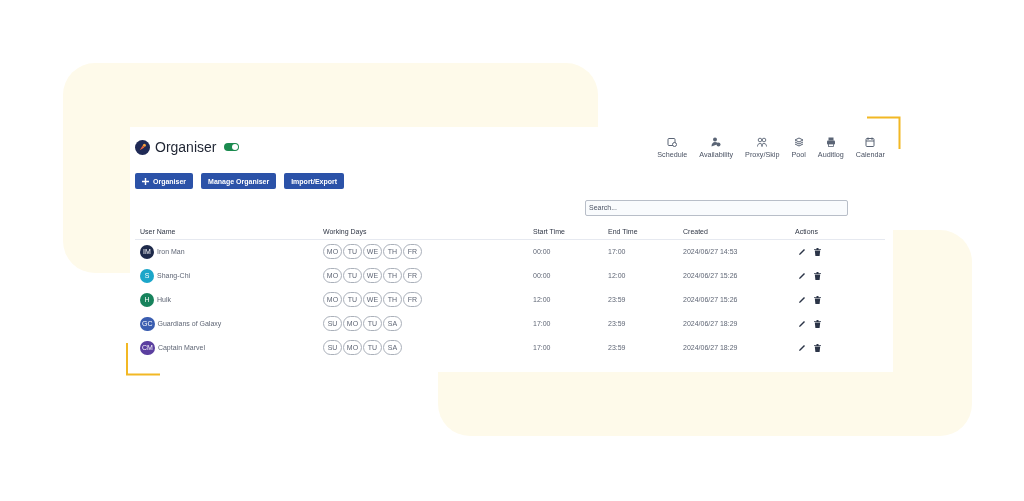 The image size is (1024, 501). Describe the element at coordinates (830, 142) in the screenshot. I see `printer-icon` at that location.